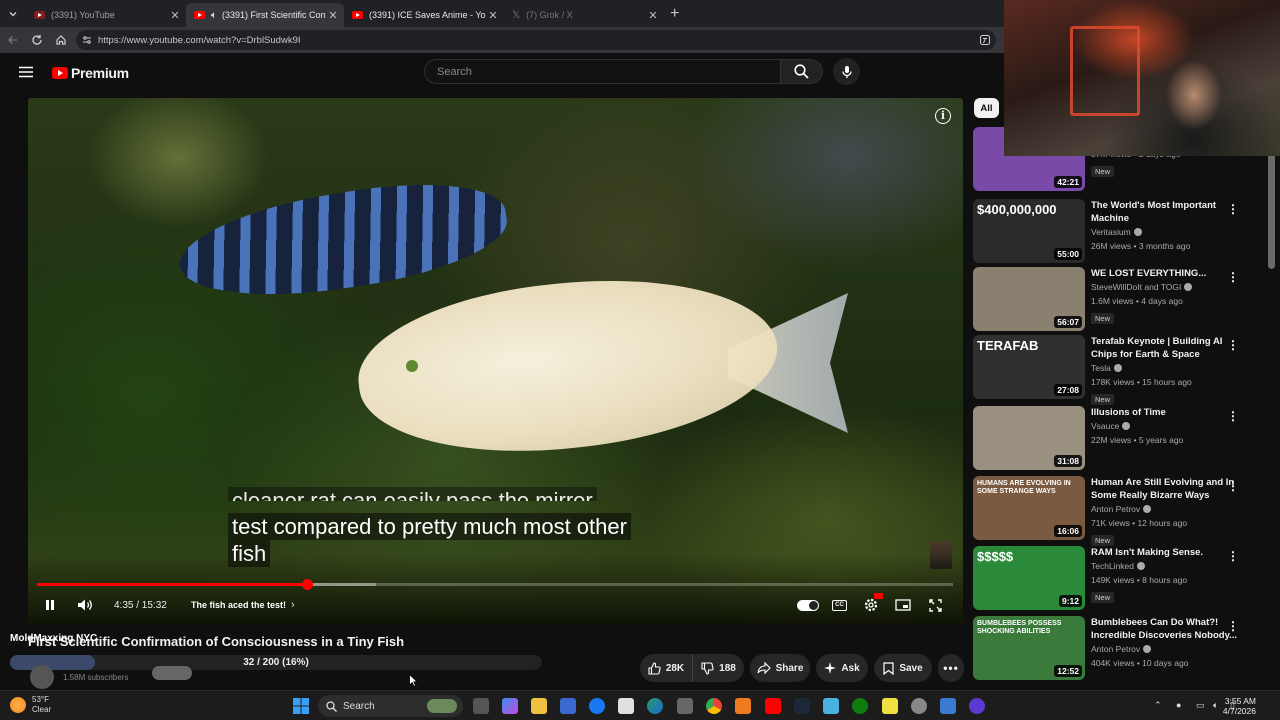 This screenshot has height=720, width=1280. Describe the element at coordinates (243, 605) in the screenshot. I see `chapter-button: The fish aced the test! ›` at that location.